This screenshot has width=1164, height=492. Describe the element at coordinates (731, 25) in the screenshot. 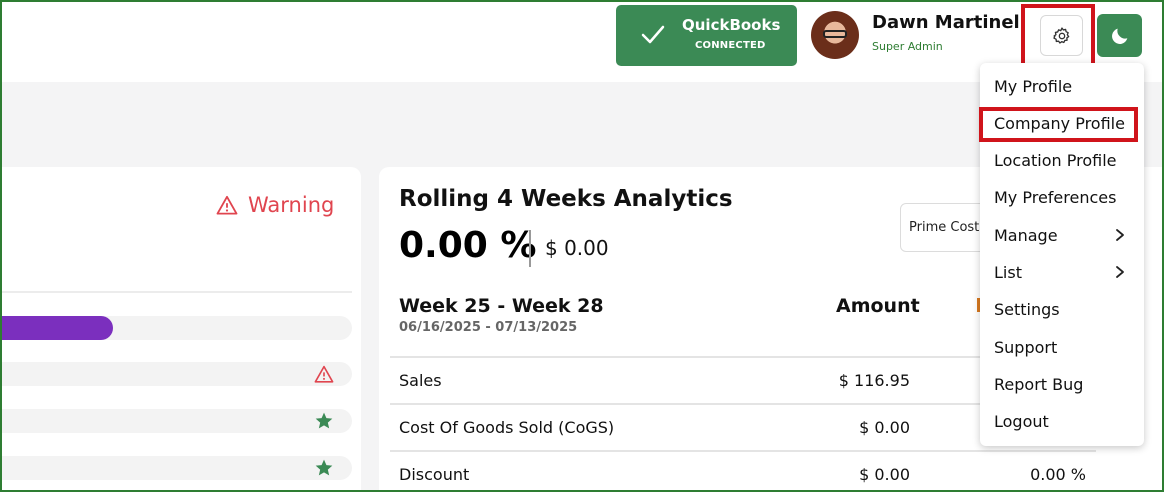

I see `quickbooks-title: QuickBooks` at that location.